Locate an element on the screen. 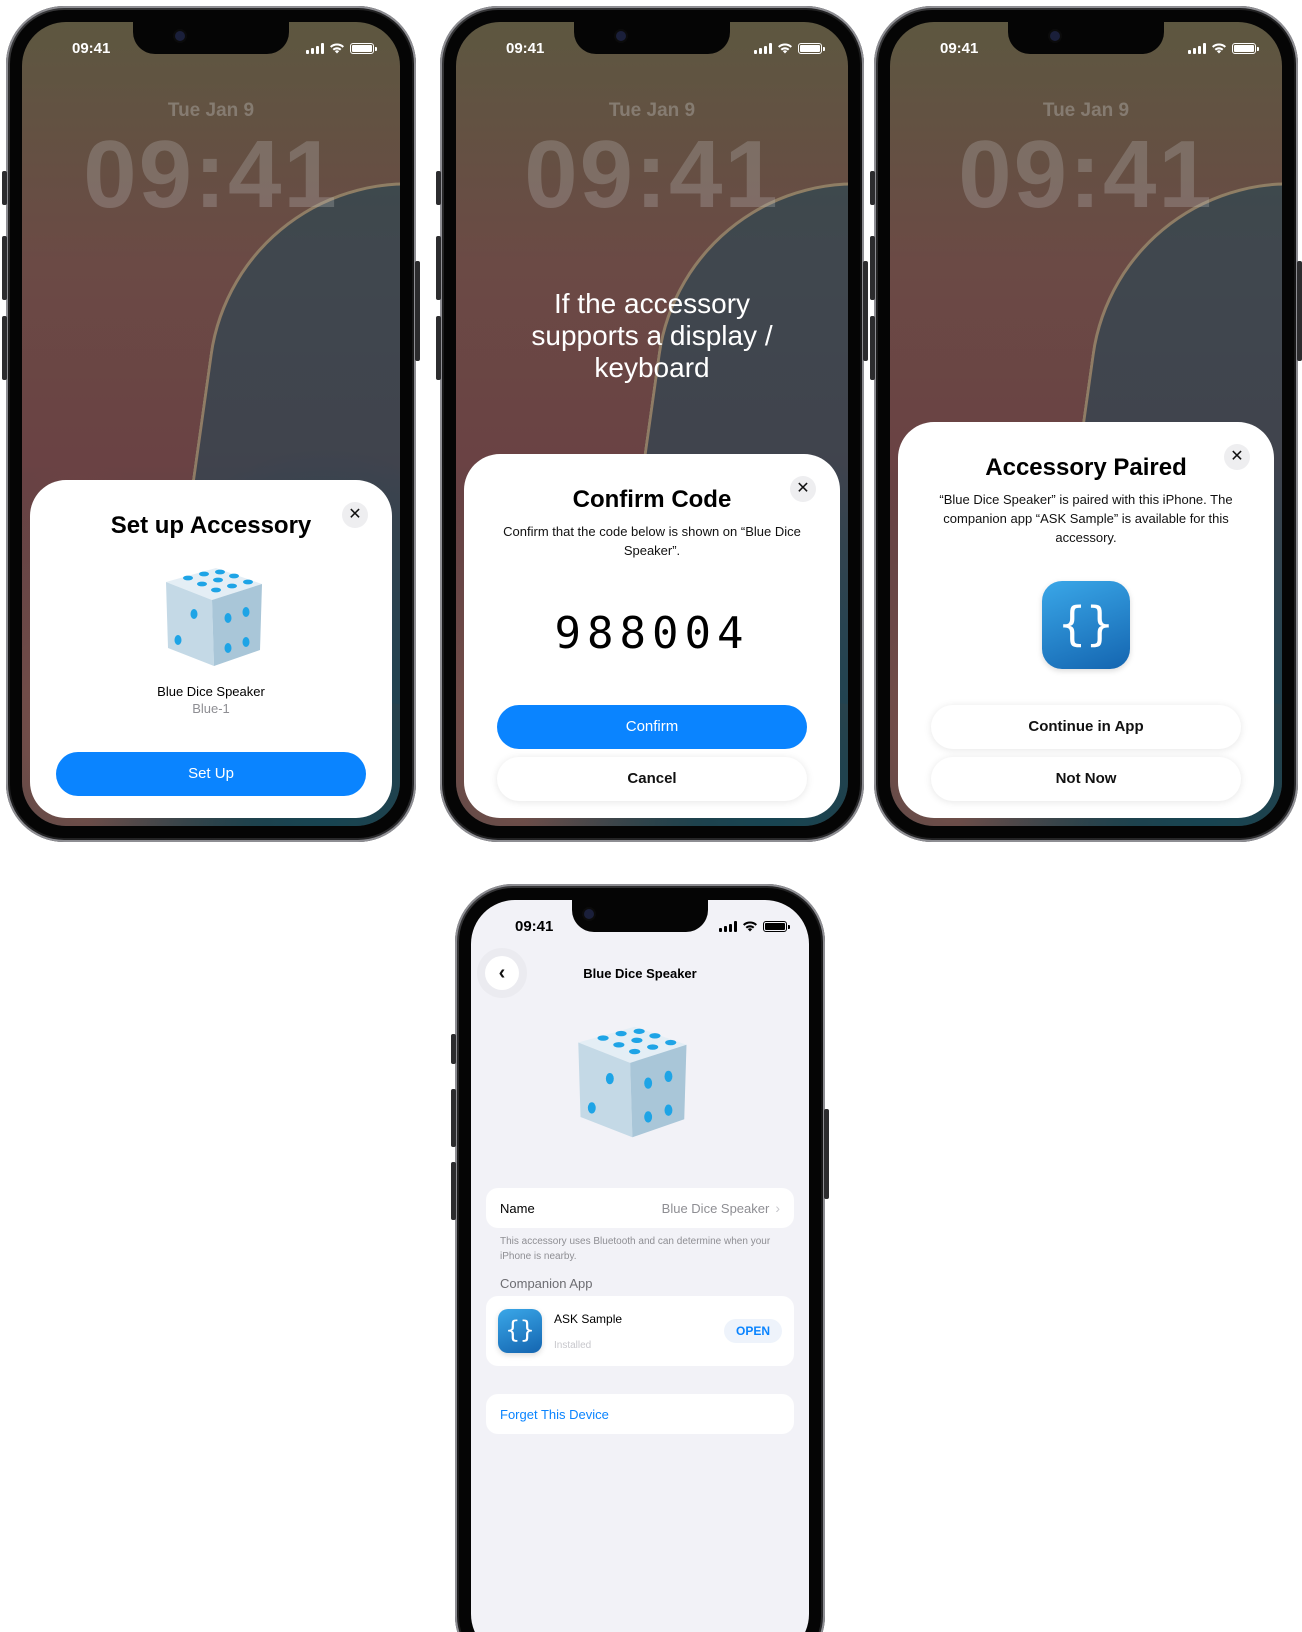  name-label: Name is located at coordinates (517, 1208).